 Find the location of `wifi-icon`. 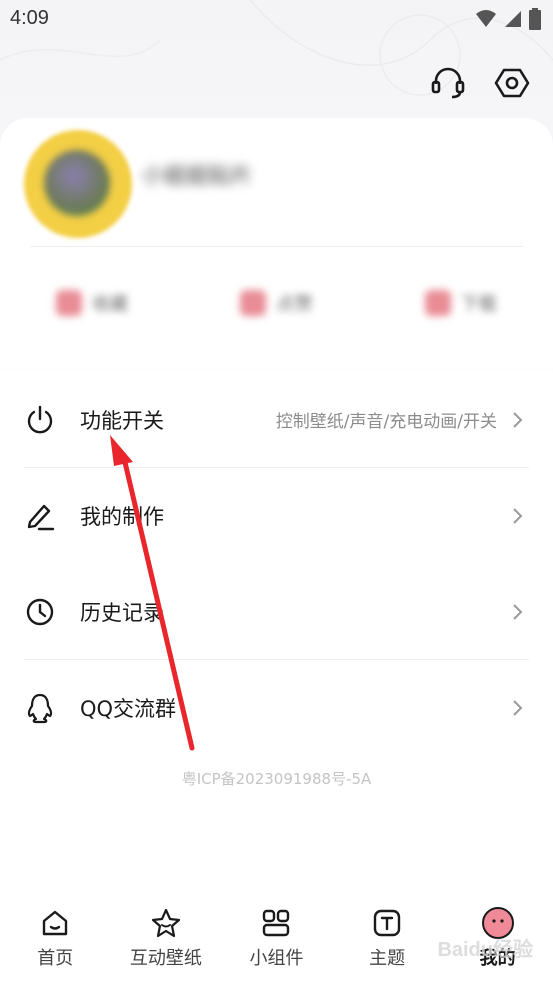

wifi-icon is located at coordinates (486, 18).